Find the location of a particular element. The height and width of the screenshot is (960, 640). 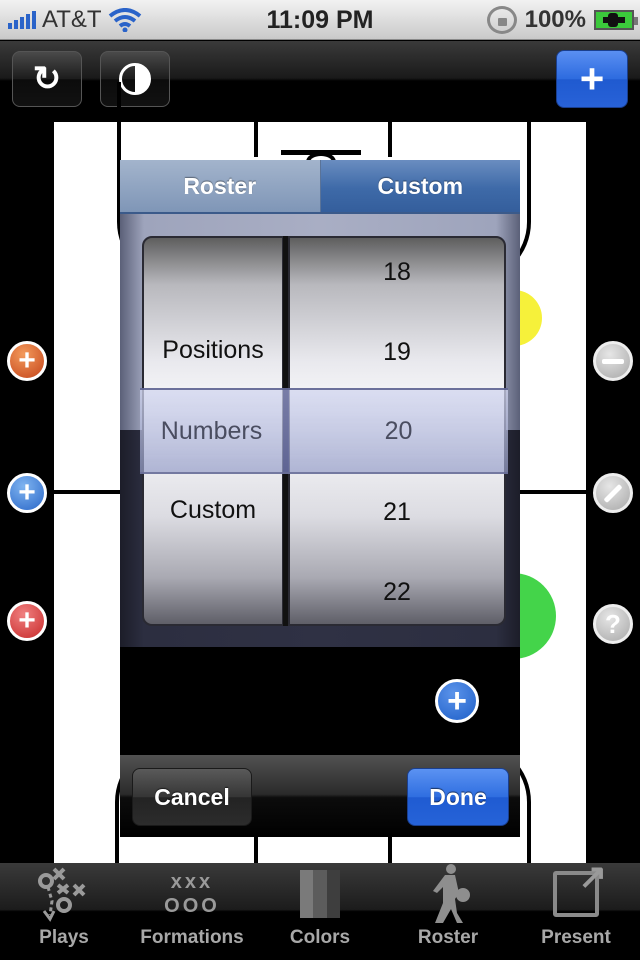

tab-roster: Roster is located at coordinates (448, 911).